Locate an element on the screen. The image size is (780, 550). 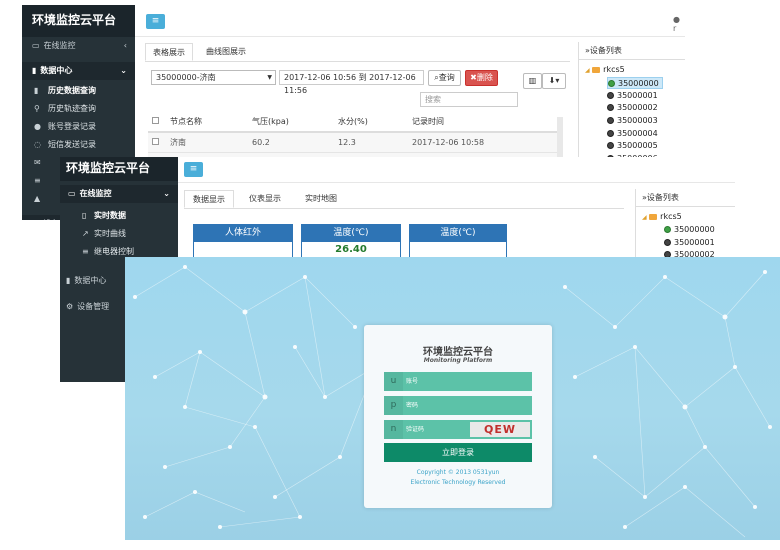
subnav-sms-log: ◌ 短信发送记录 is located at coordinates (78, 145).